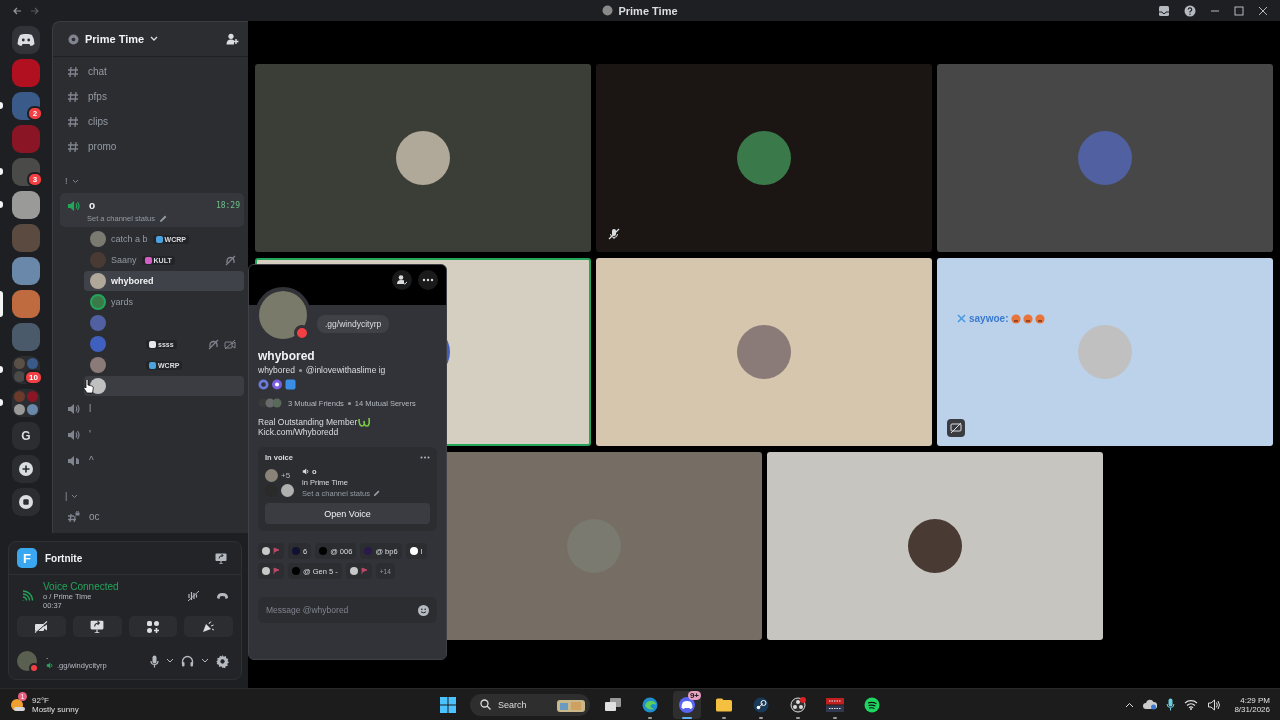  I want to click on pronouns: @inlovewithaslime ig, so click(345, 370).